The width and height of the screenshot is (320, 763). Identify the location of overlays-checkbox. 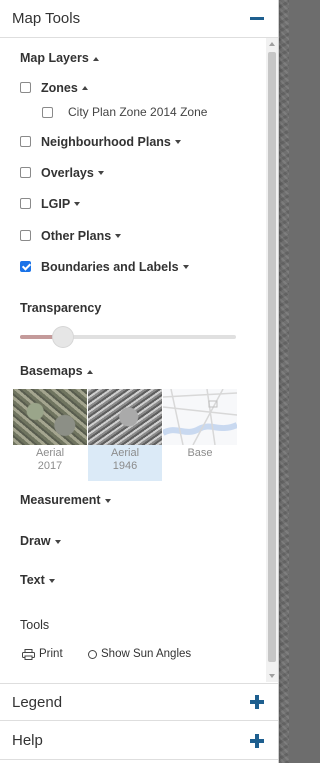
(25, 172).